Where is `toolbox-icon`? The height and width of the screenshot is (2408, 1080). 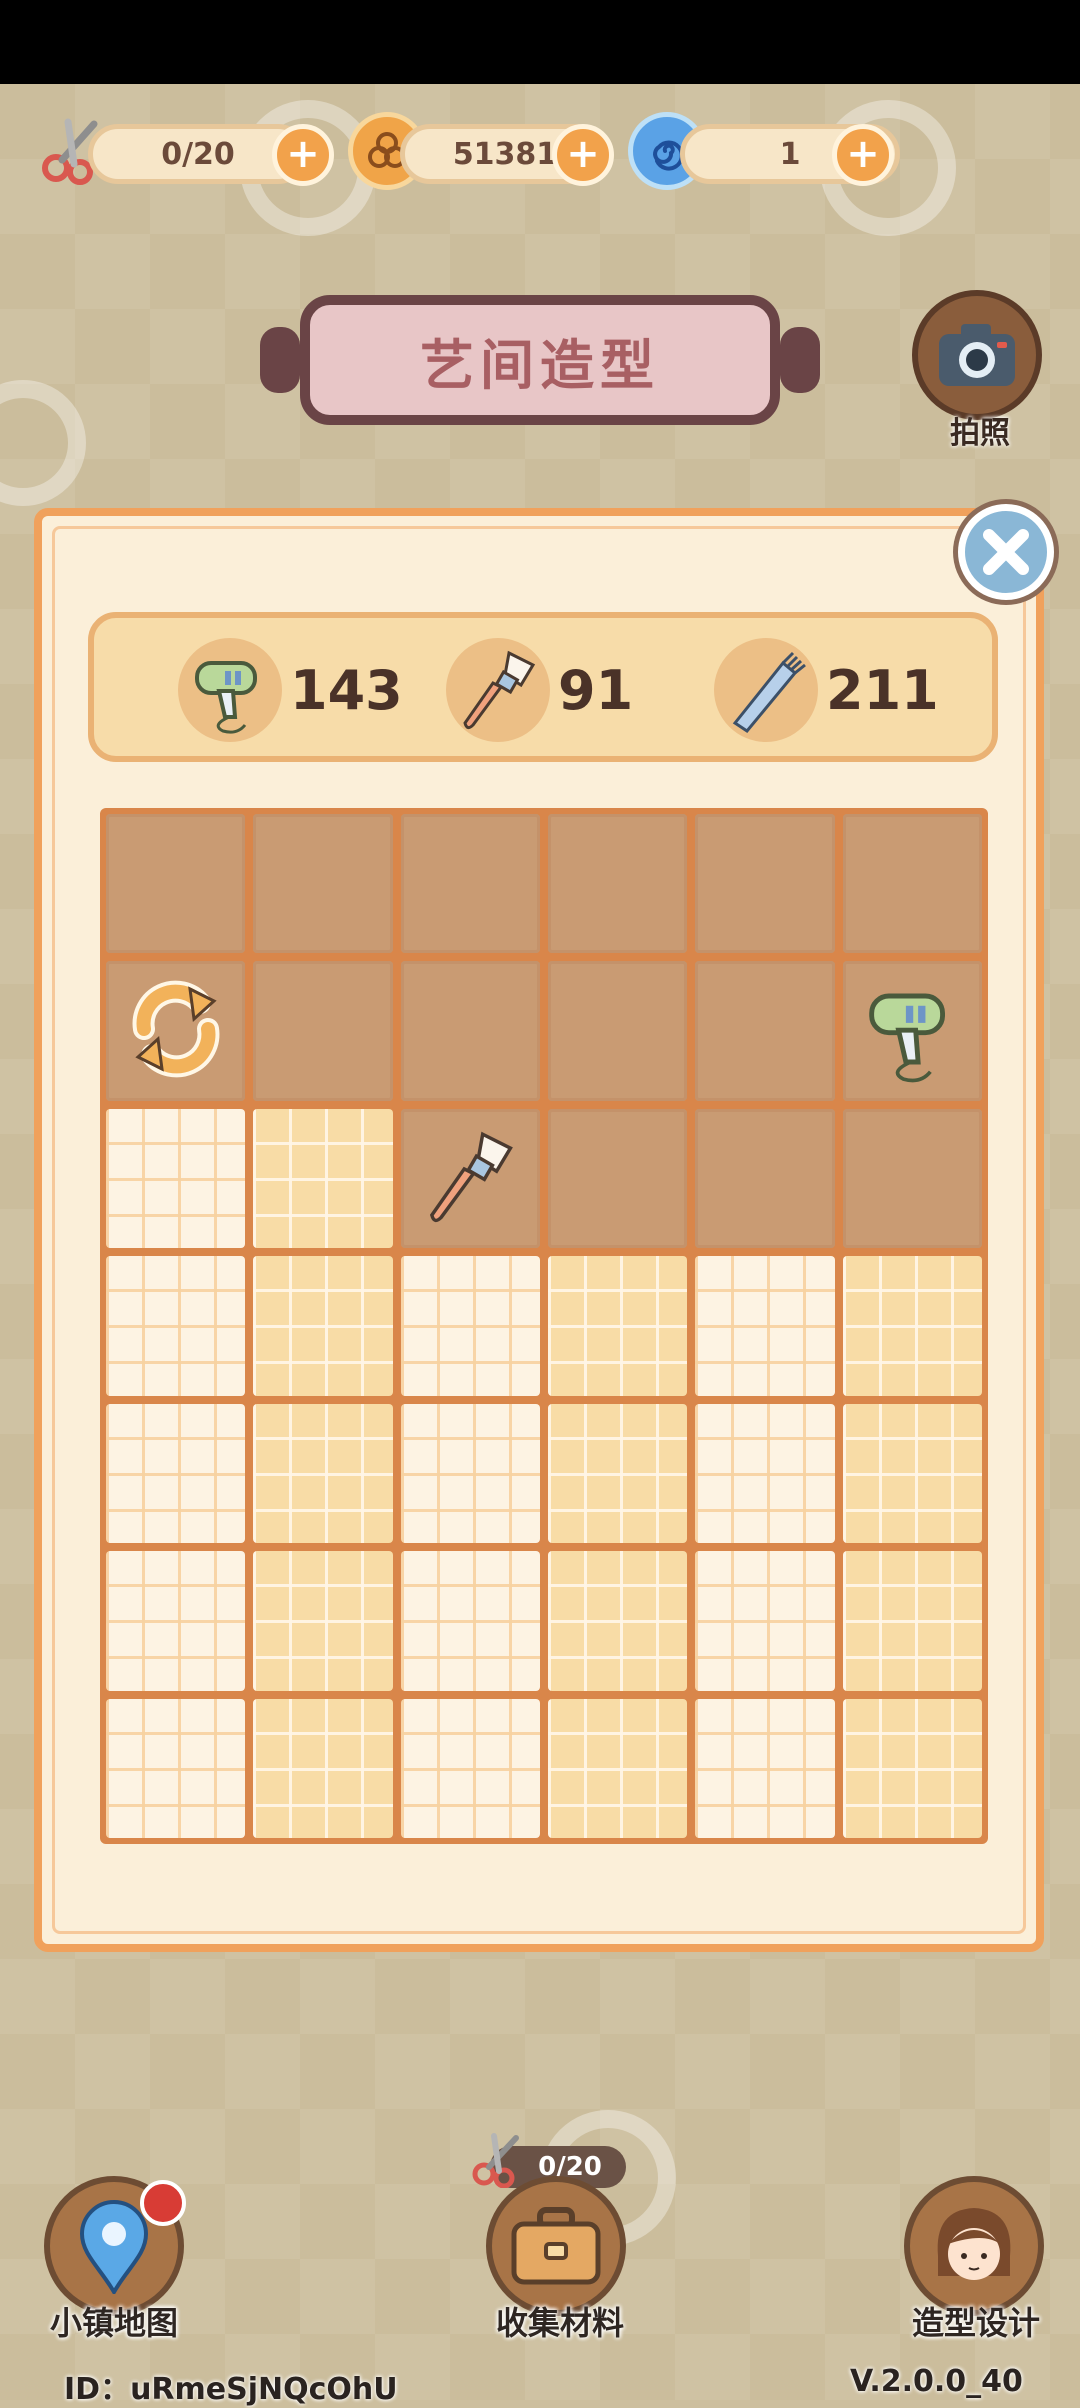 toolbox-icon is located at coordinates (556, 2246).